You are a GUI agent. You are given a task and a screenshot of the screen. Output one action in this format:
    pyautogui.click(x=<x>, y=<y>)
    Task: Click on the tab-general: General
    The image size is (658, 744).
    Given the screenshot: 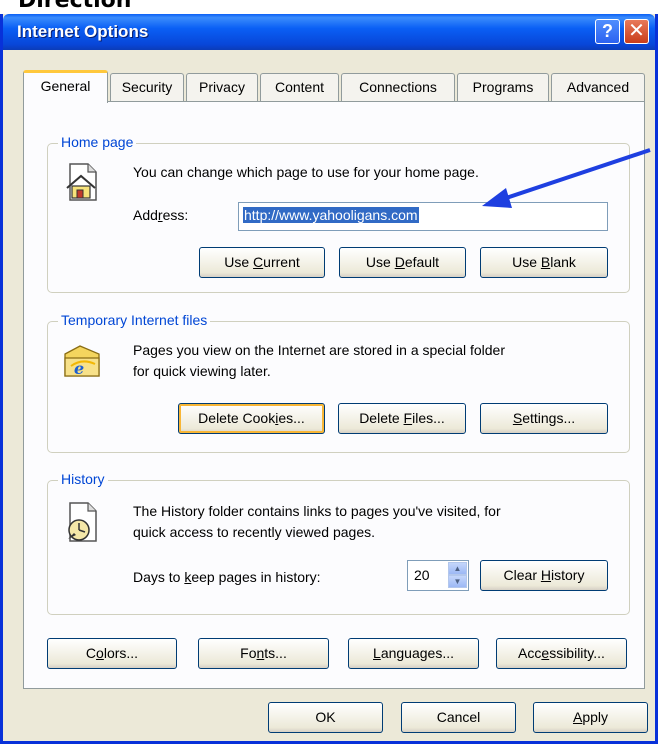 What is the action you would take?
    pyautogui.click(x=65, y=86)
    